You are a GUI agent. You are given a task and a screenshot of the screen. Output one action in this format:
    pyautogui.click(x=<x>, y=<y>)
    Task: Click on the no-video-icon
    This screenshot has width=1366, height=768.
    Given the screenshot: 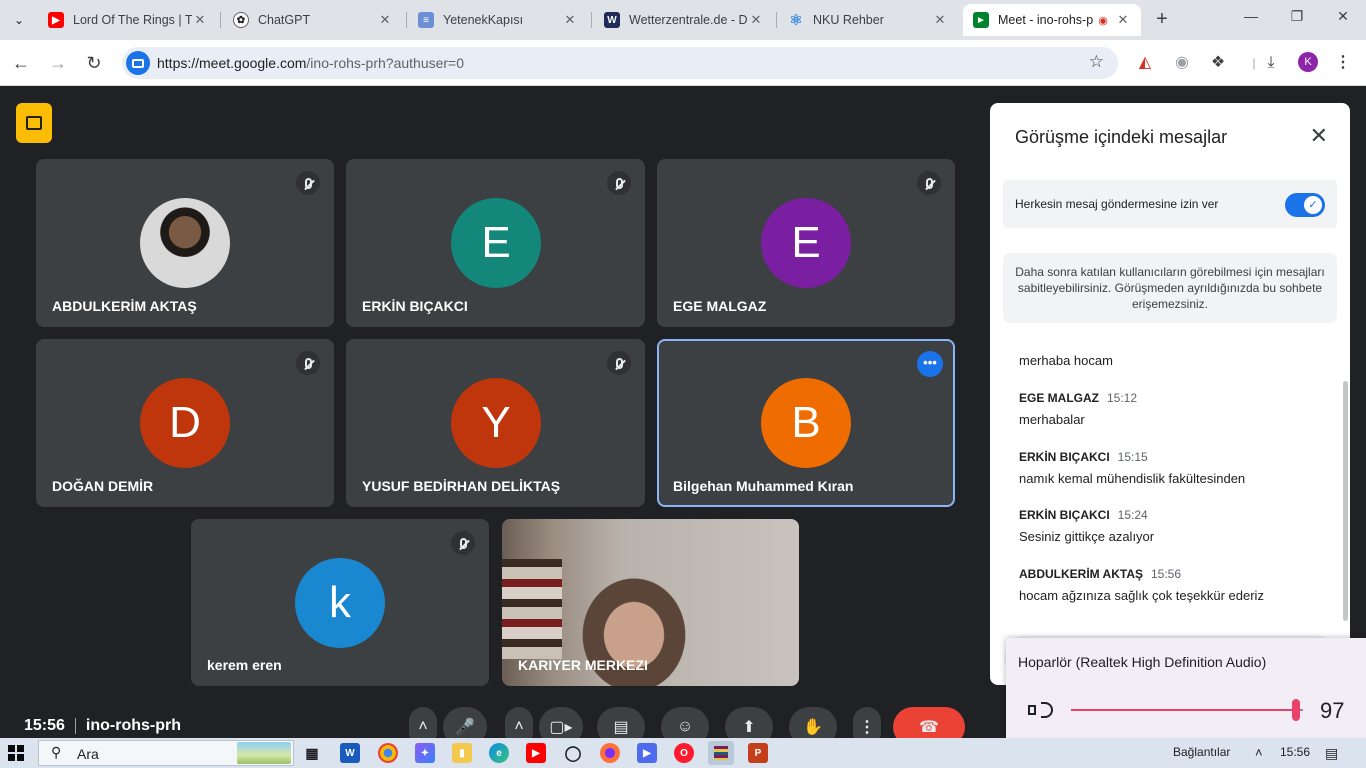 What is the action you would take?
    pyautogui.click(x=34, y=123)
    